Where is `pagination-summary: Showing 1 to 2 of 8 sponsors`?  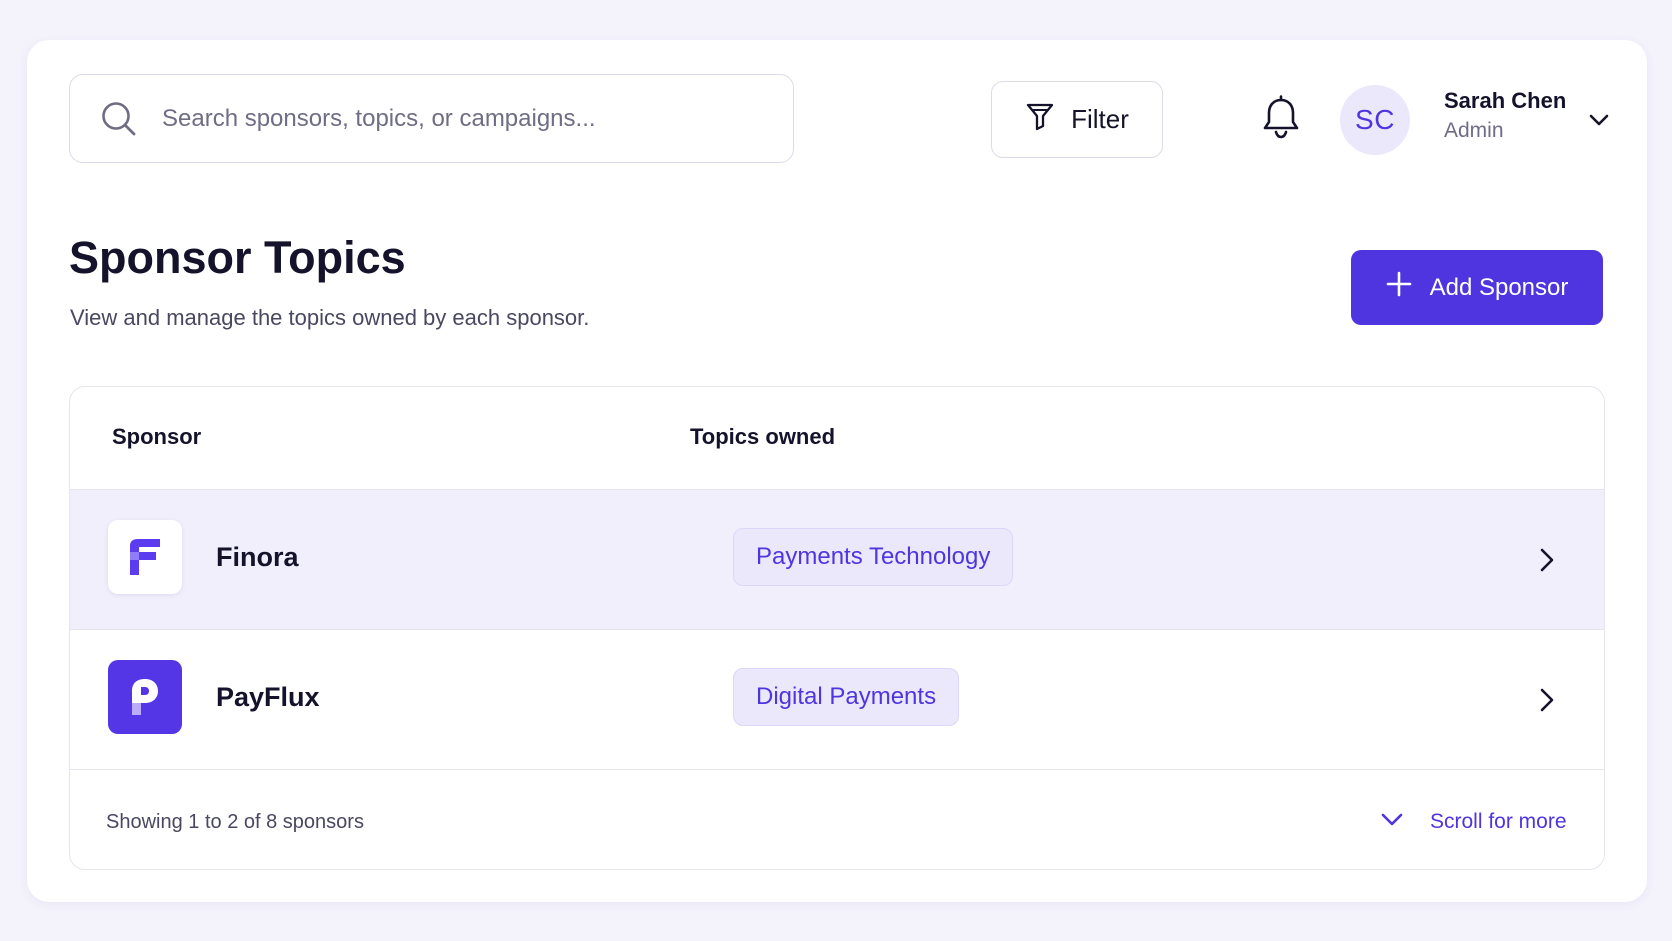
pagination-summary: Showing 1 to 2 of 8 sponsors is located at coordinates (235, 822).